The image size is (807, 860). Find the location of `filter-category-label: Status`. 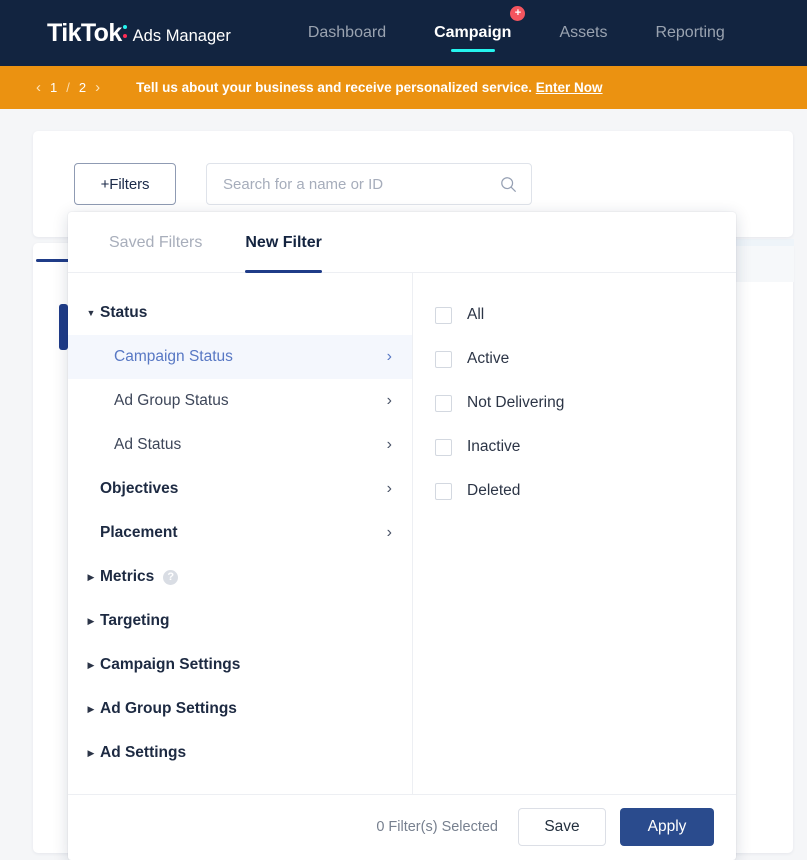

filter-category-label: Status is located at coordinates (124, 312).